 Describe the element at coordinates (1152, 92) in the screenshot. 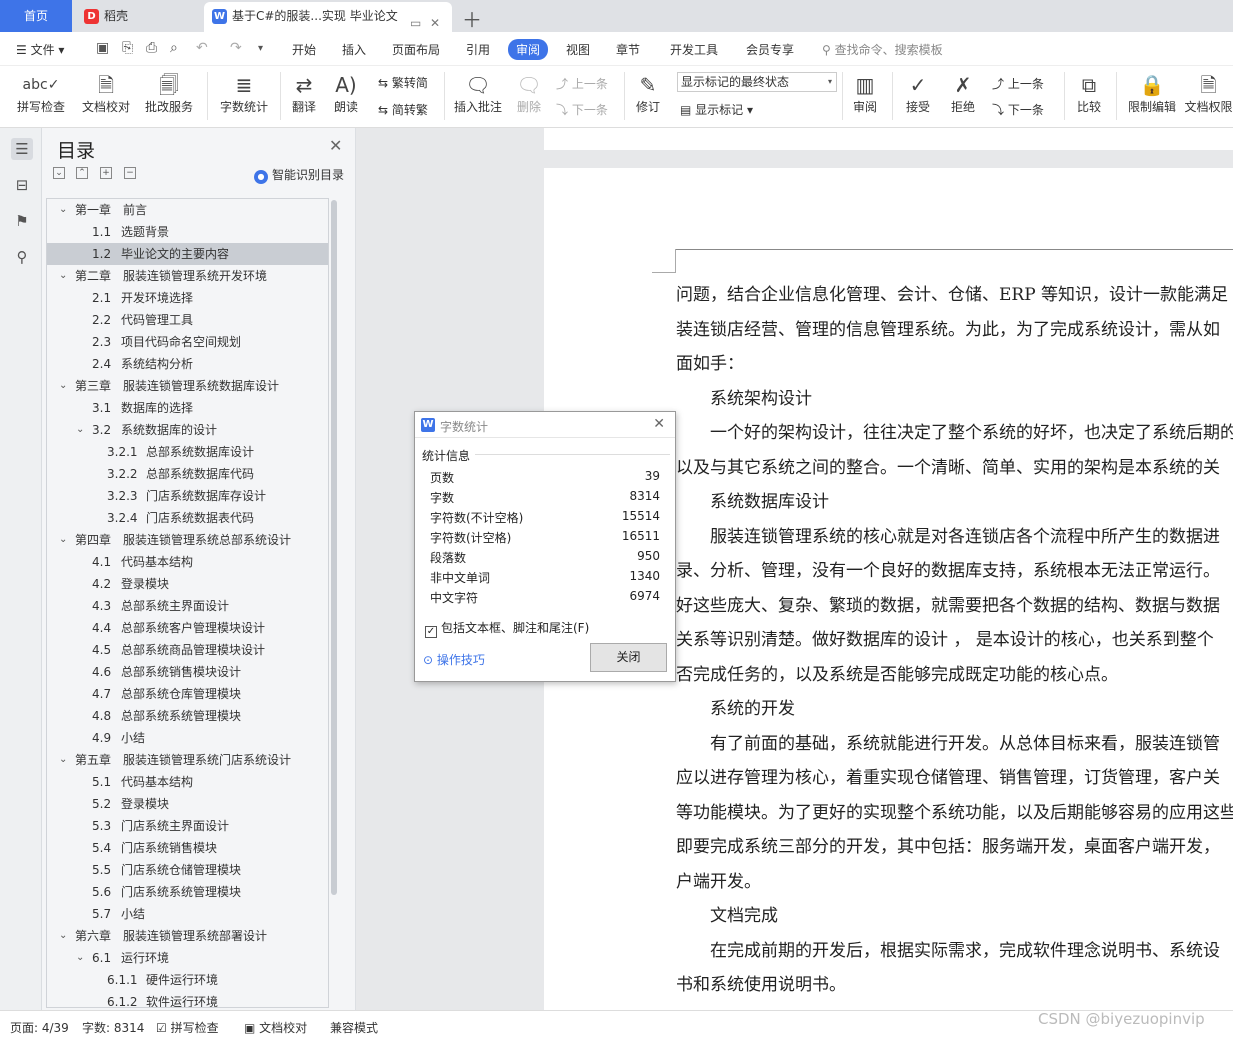

I see `restrict-edit-button: 🔒 限制编辑` at that location.